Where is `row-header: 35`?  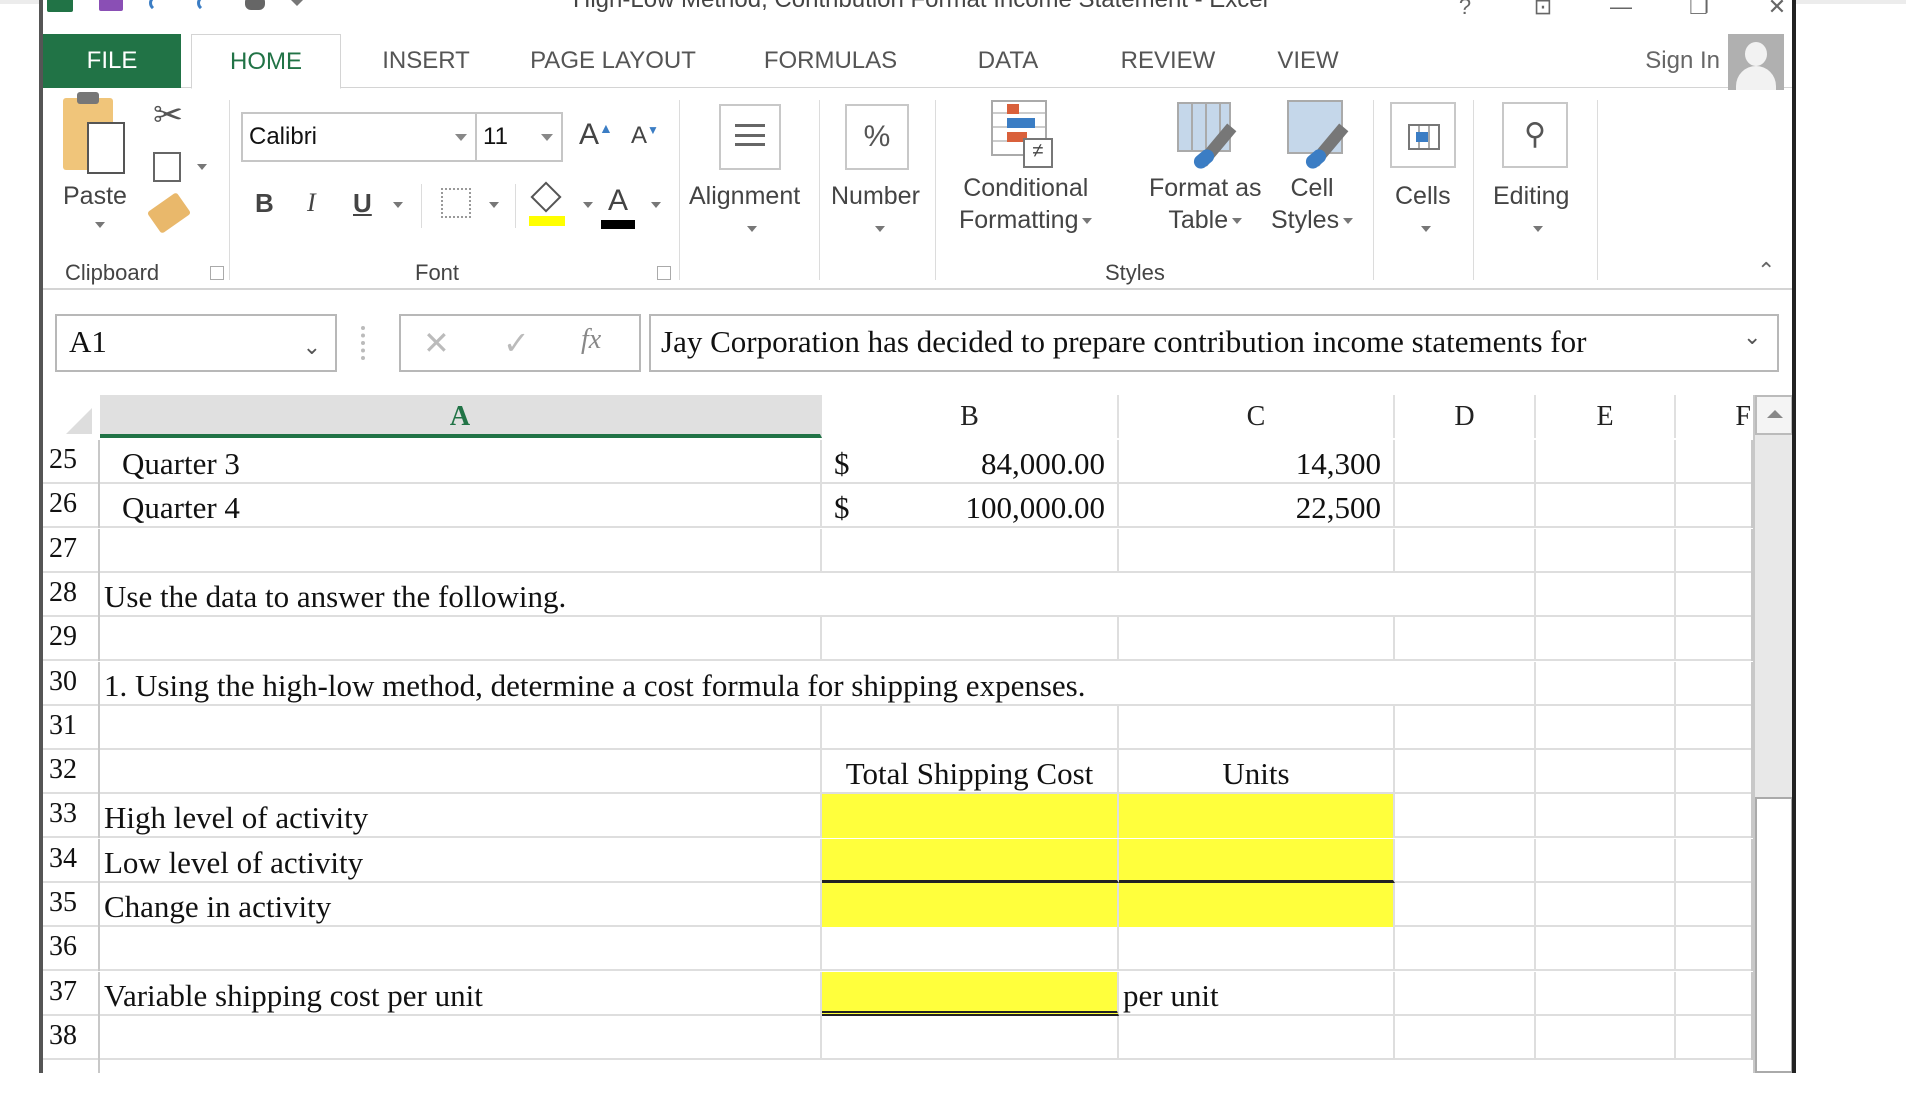
row-header: 35 is located at coordinates (71, 905).